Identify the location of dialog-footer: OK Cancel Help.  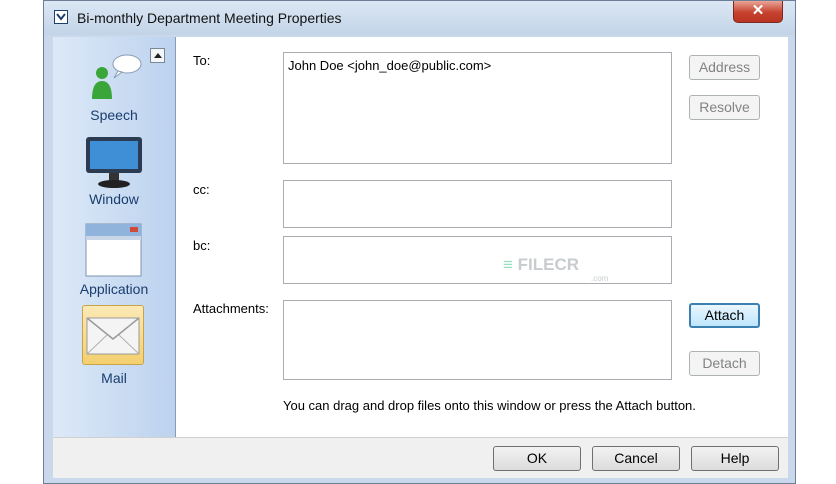
(420, 457).